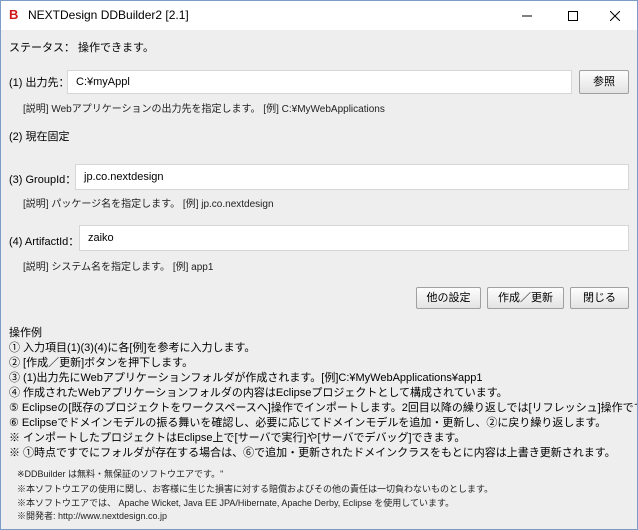  Describe the element at coordinates (319, 15) in the screenshot. I see `title-bar: B NEXTDesign DDBuilder2 [2.1]` at that location.